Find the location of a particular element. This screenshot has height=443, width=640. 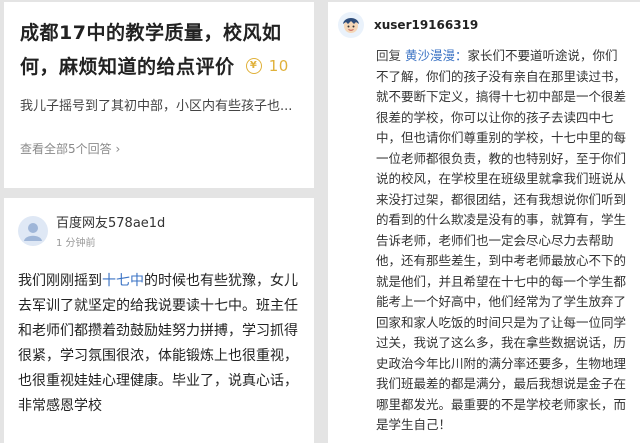

question-summary: 我儿子摇号到了其初中部，小区内有些孩子也... 展开 is located at coordinates (161, 107).